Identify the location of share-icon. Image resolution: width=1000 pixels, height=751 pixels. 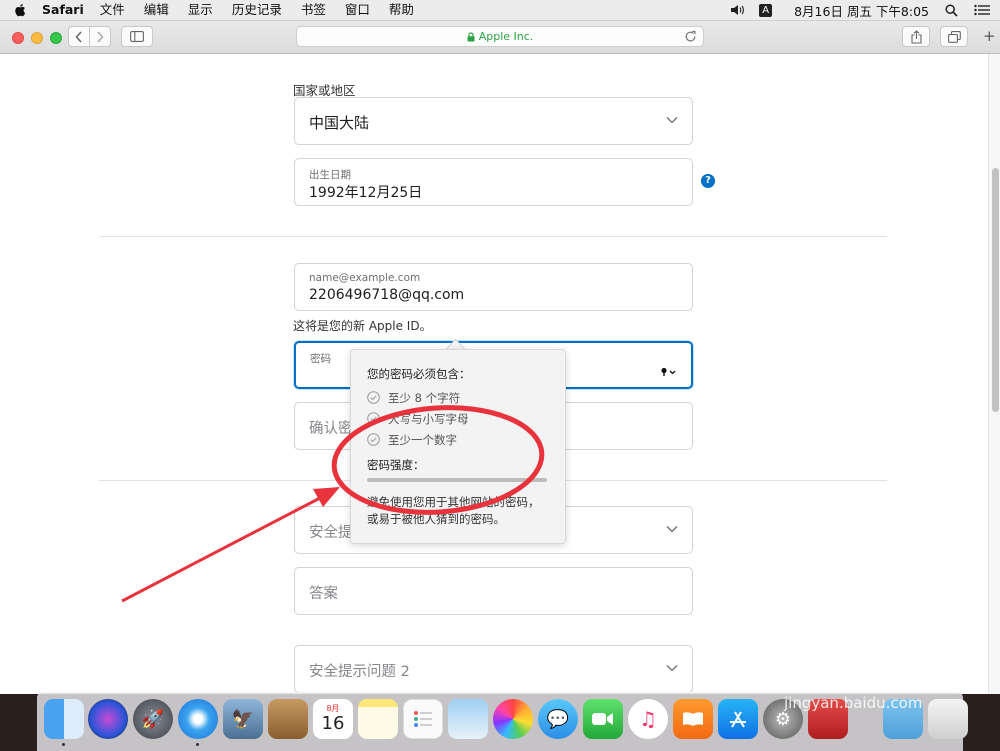
(916, 36).